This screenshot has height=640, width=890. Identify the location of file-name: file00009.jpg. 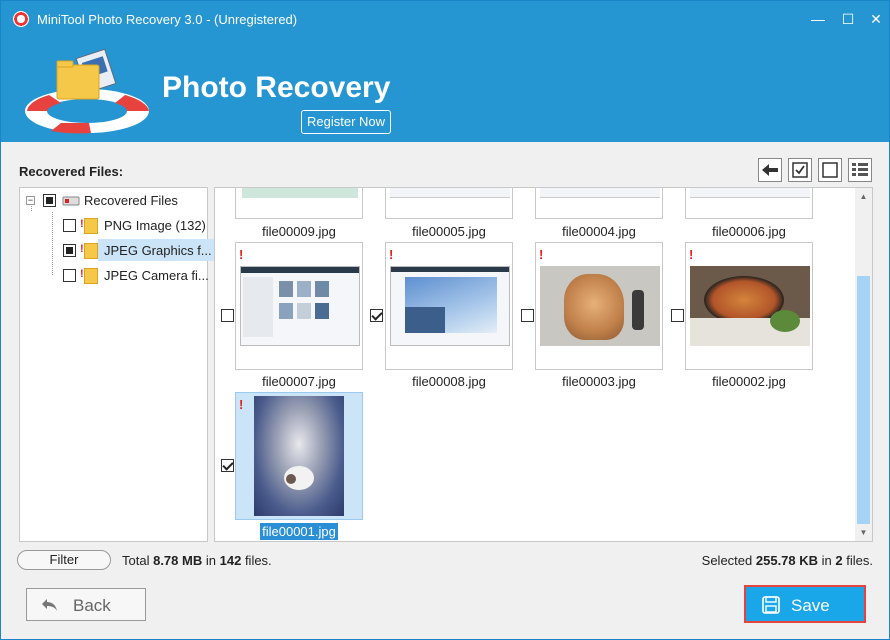
(299, 231).